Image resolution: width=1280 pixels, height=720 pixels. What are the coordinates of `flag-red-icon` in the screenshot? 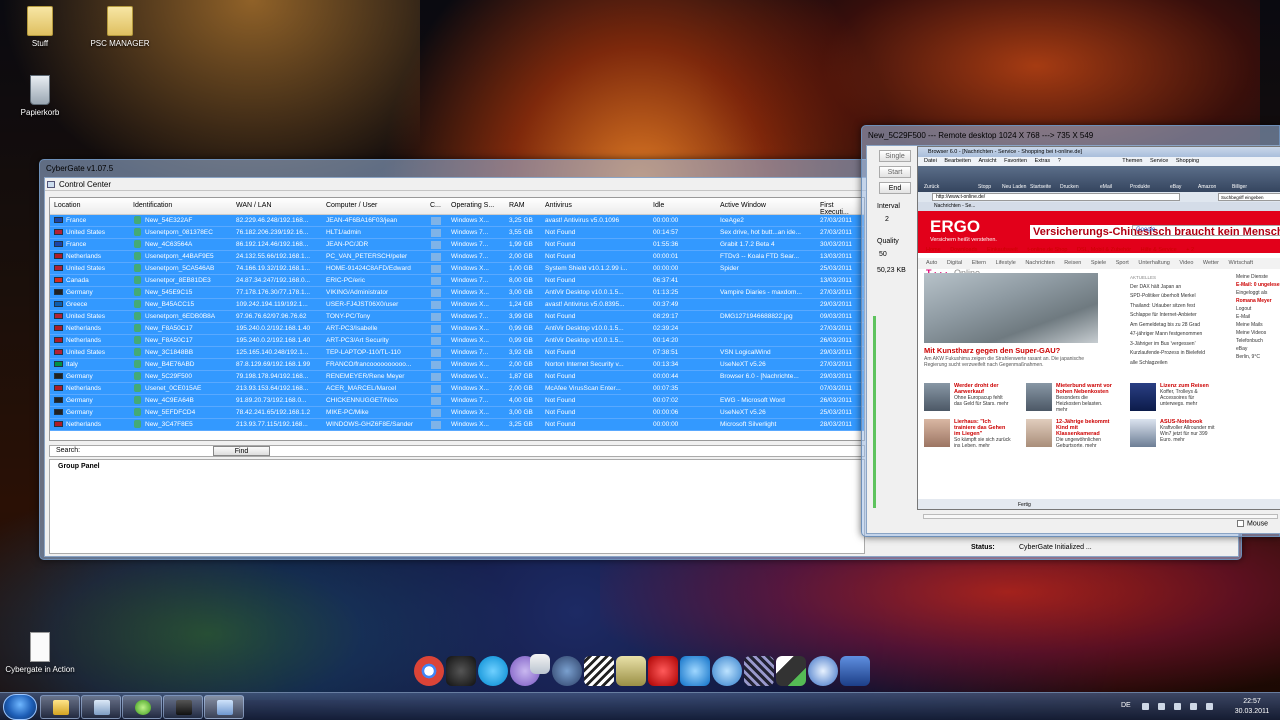 It's located at (663, 671).